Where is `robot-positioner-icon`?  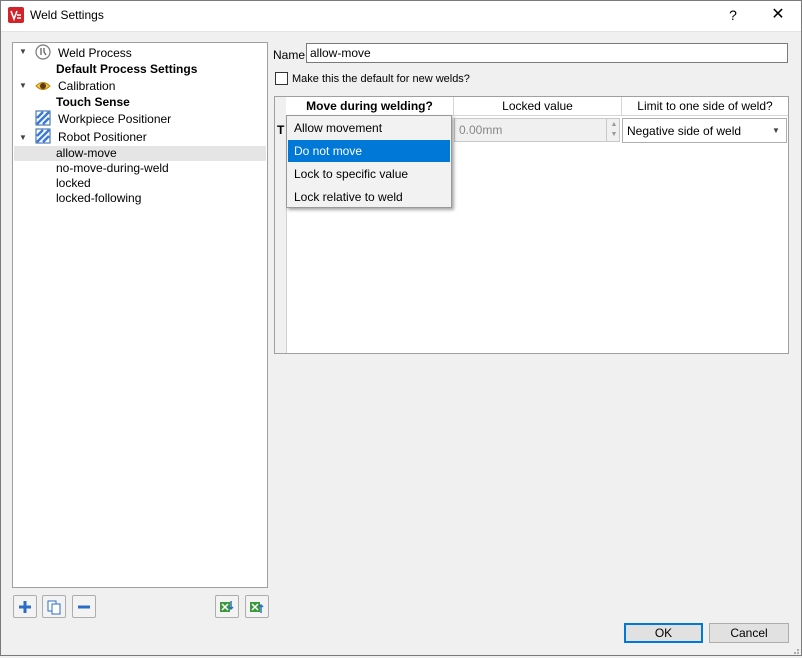
robot-positioner-icon is located at coordinates (43, 136).